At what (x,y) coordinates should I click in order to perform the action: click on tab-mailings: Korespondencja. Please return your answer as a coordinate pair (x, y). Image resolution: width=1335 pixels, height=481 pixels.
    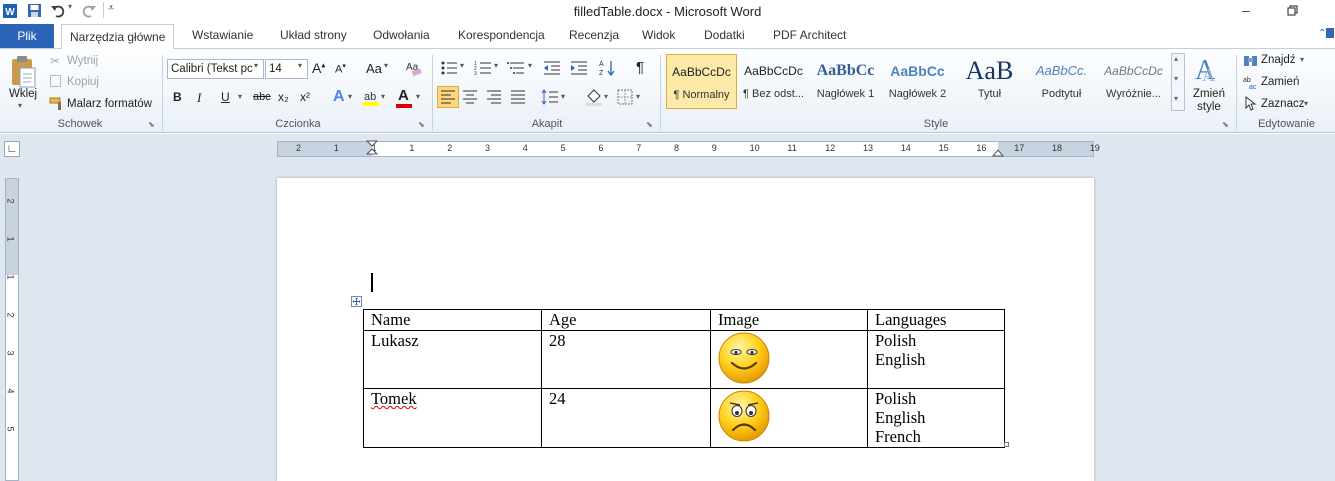
    Looking at the image, I should click on (501, 35).